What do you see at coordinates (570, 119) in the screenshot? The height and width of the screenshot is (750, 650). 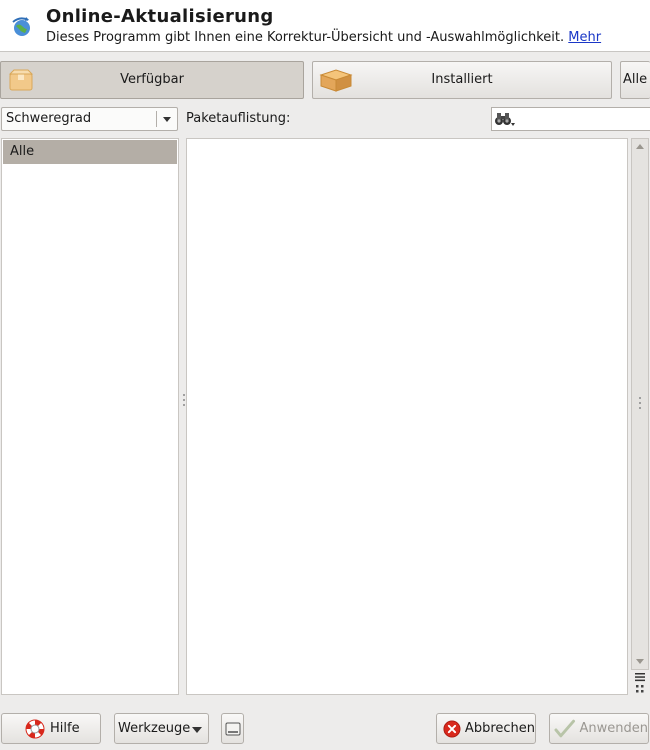 I see `search-input` at bounding box center [570, 119].